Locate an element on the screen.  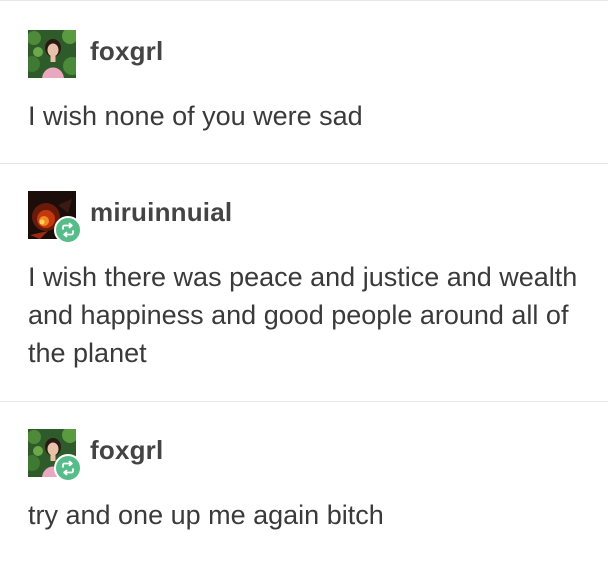
username: miruinnuial is located at coordinates (161, 212).